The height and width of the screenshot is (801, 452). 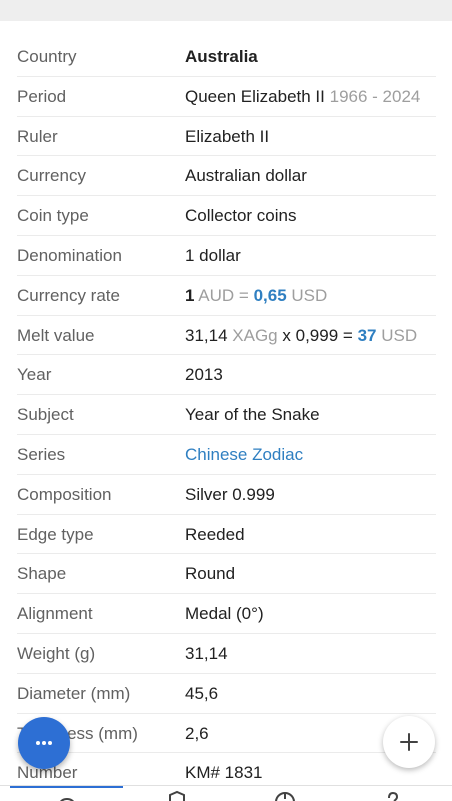 I want to click on row-melt-value: Melt value 31,14 XAGg x 0,999 = 37 USD, so click(x=226, y=336).